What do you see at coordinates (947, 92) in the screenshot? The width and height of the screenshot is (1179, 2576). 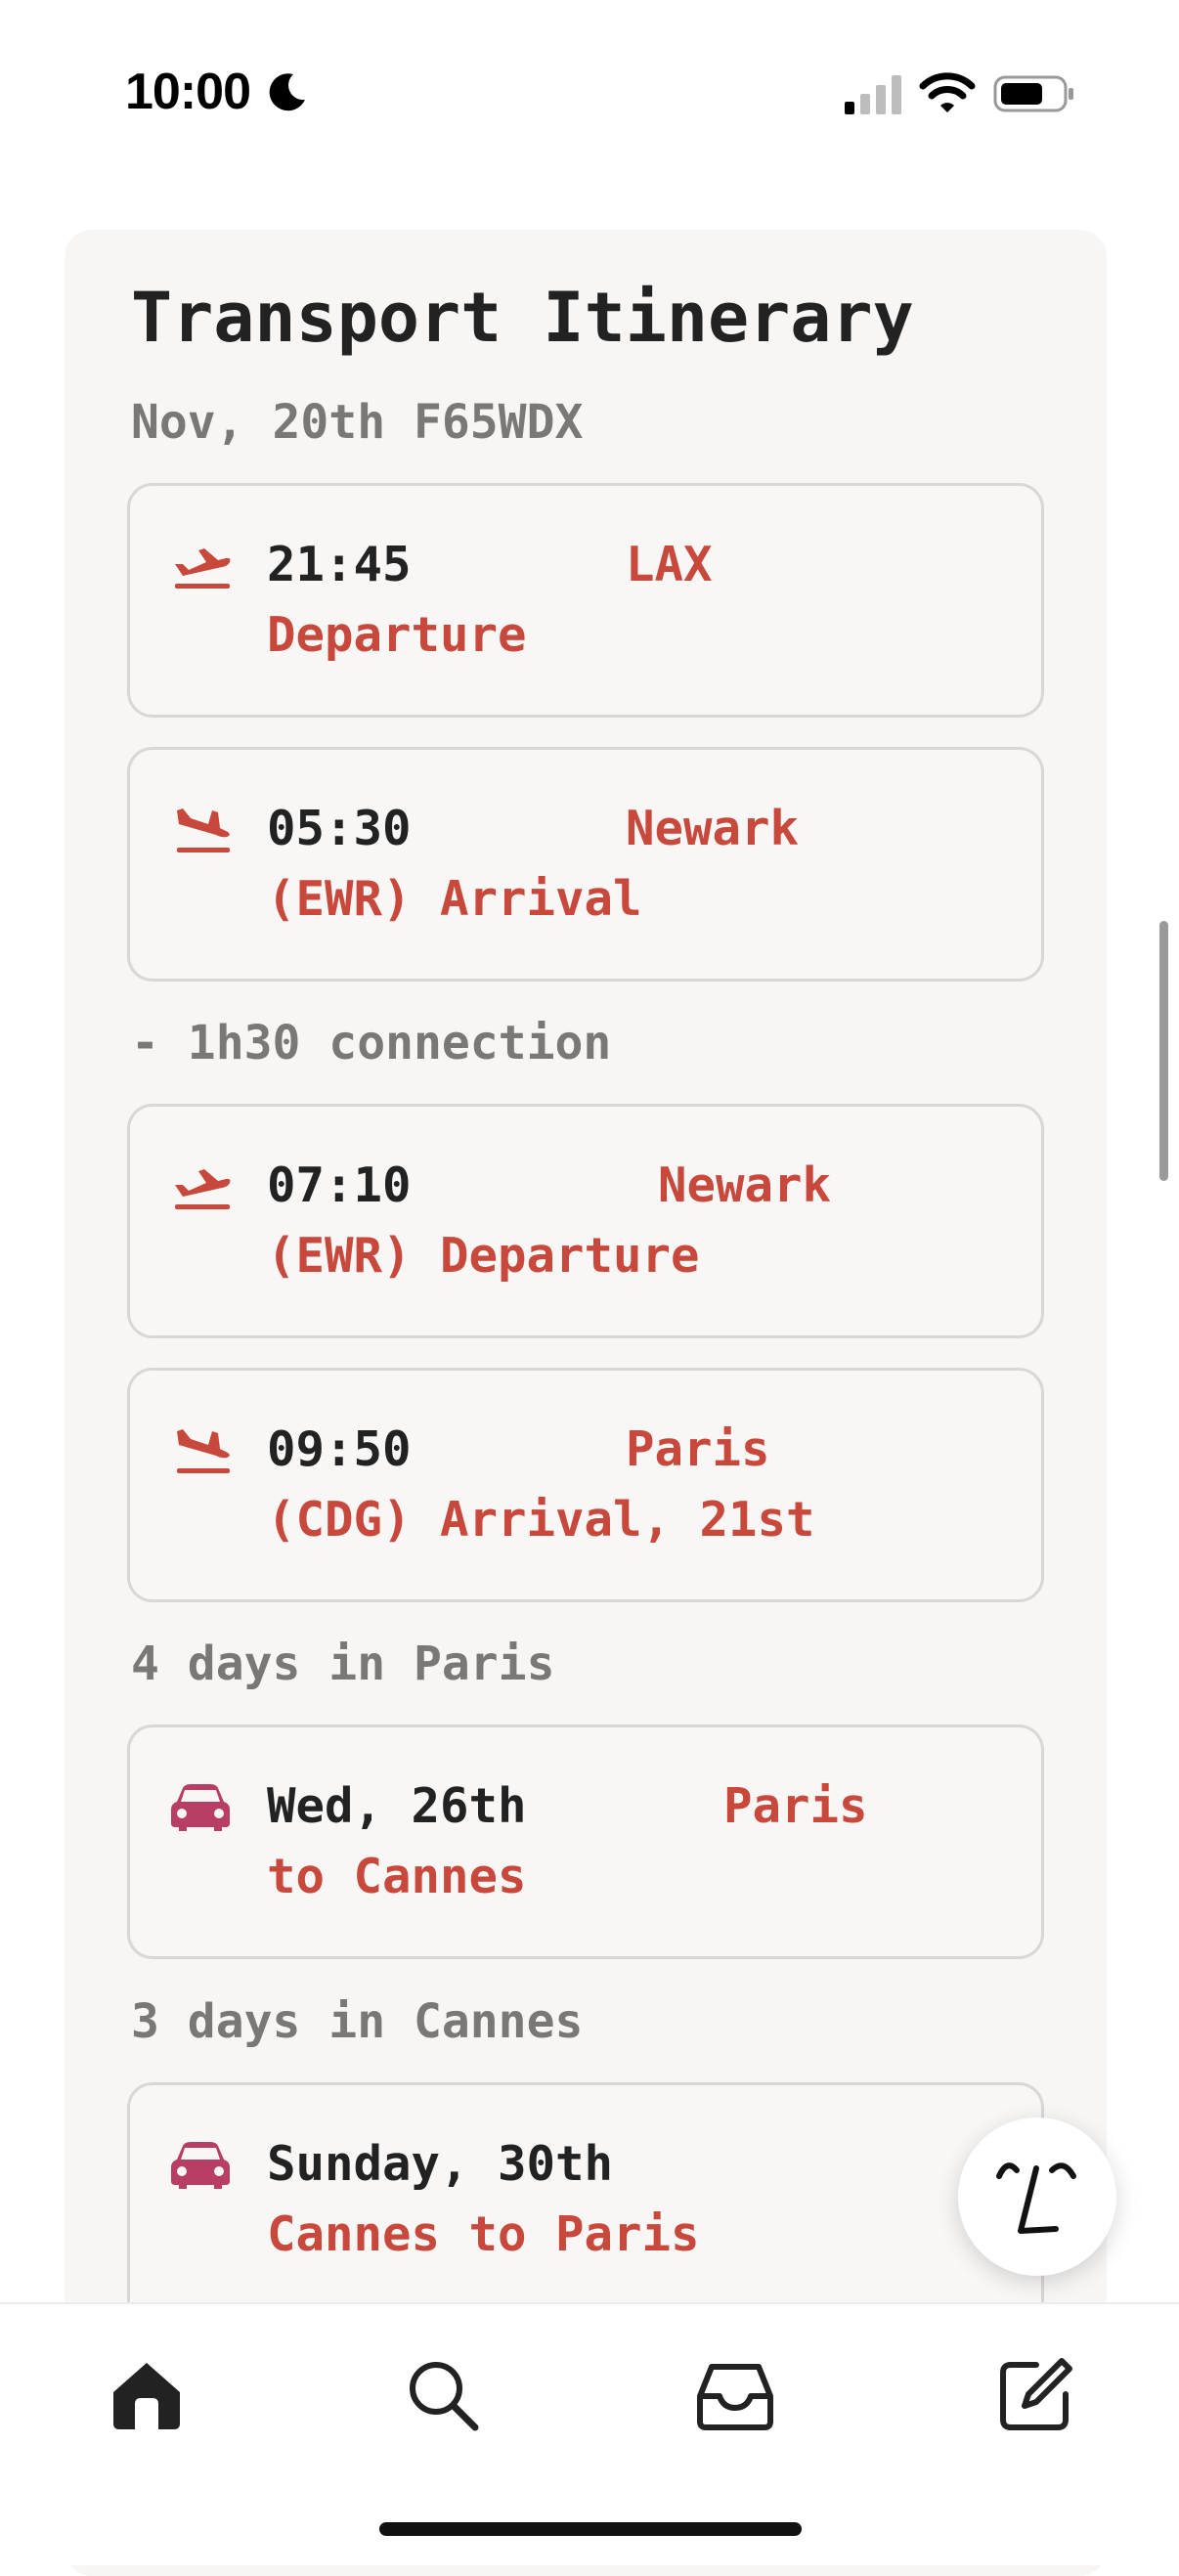 I see `wifi-icon` at bounding box center [947, 92].